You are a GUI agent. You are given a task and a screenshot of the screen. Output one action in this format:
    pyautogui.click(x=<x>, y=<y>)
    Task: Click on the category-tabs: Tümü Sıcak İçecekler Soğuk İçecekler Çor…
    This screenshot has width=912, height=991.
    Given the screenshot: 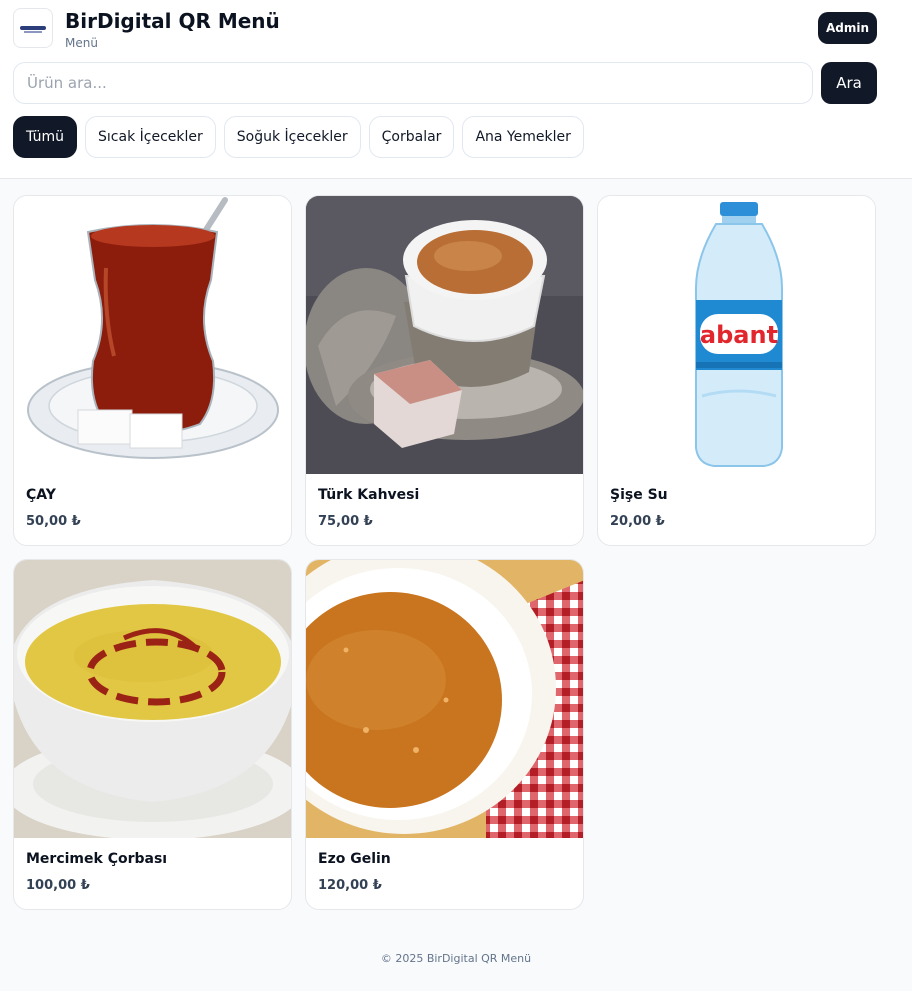 What is the action you would take?
    pyautogui.click(x=298, y=137)
    